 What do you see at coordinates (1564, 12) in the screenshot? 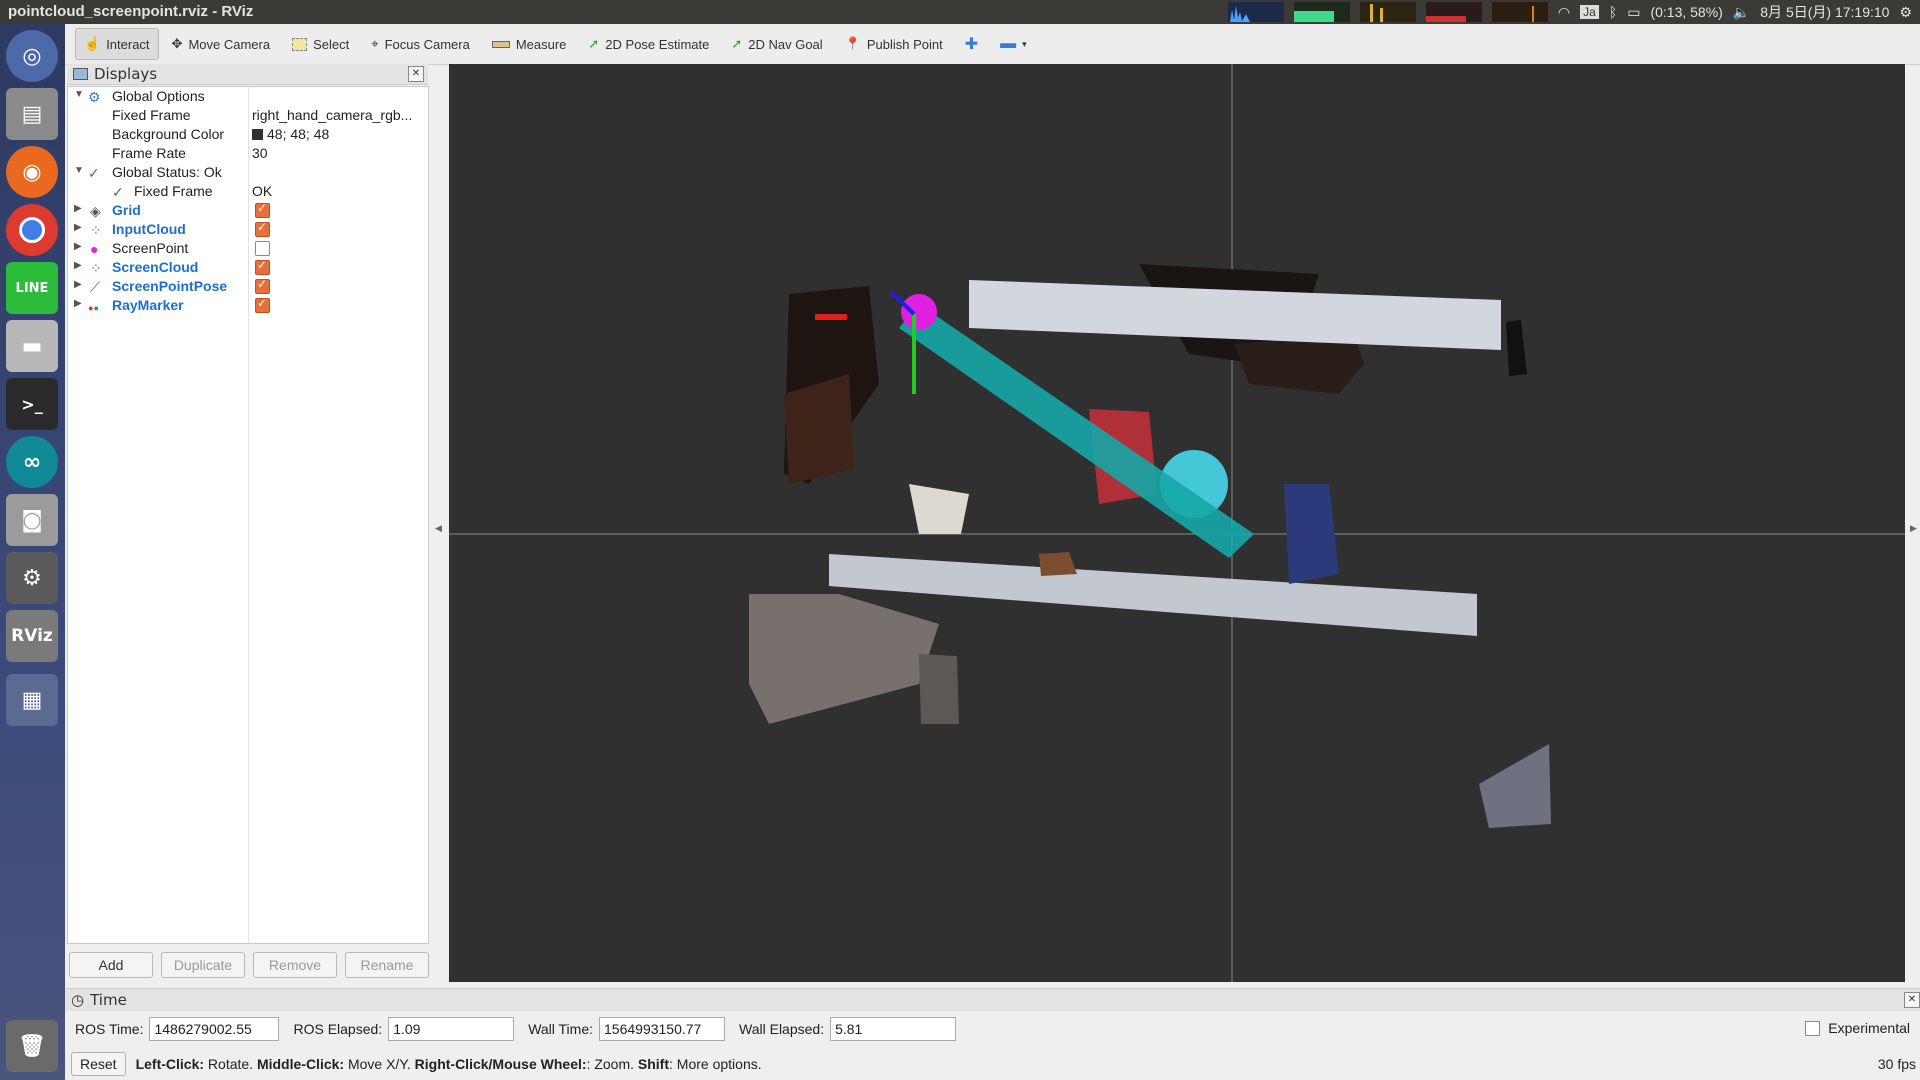
I see `wifi-icon: ◠` at bounding box center [1564, 12].